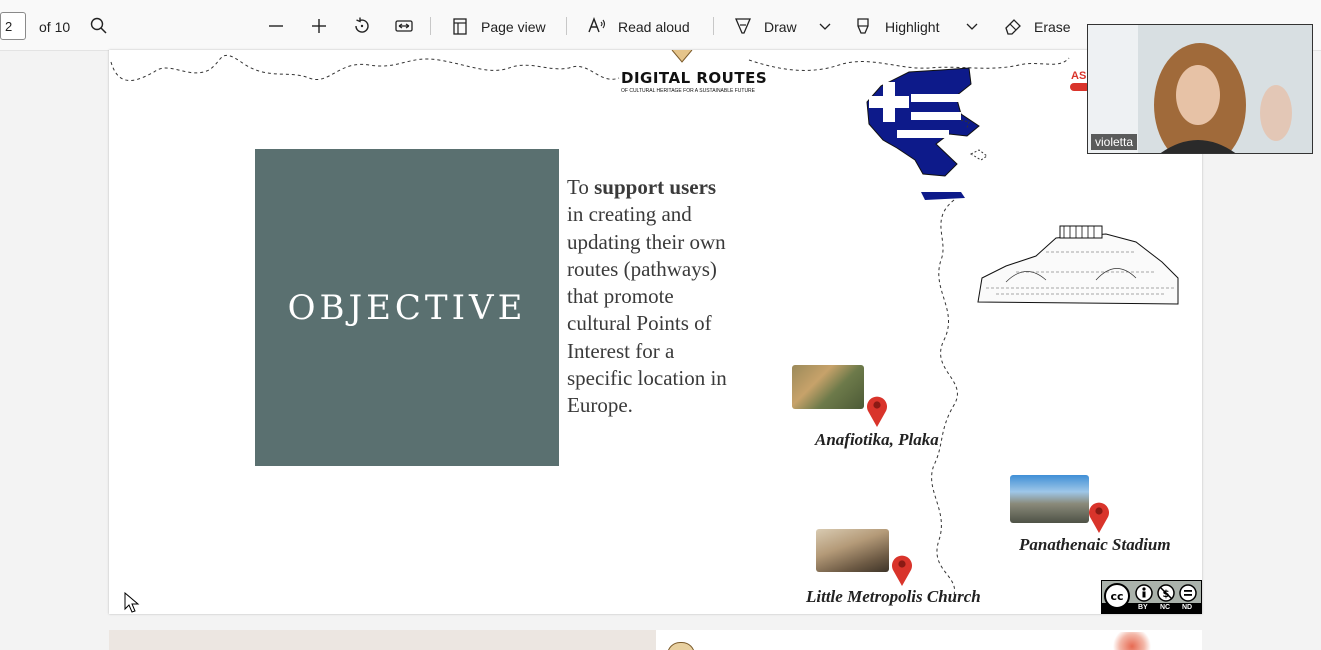 The image size is (1321, 650). Describe the element at coordinates (276, 26) in the screenshot. I see `zoom-out-icon` at that location.